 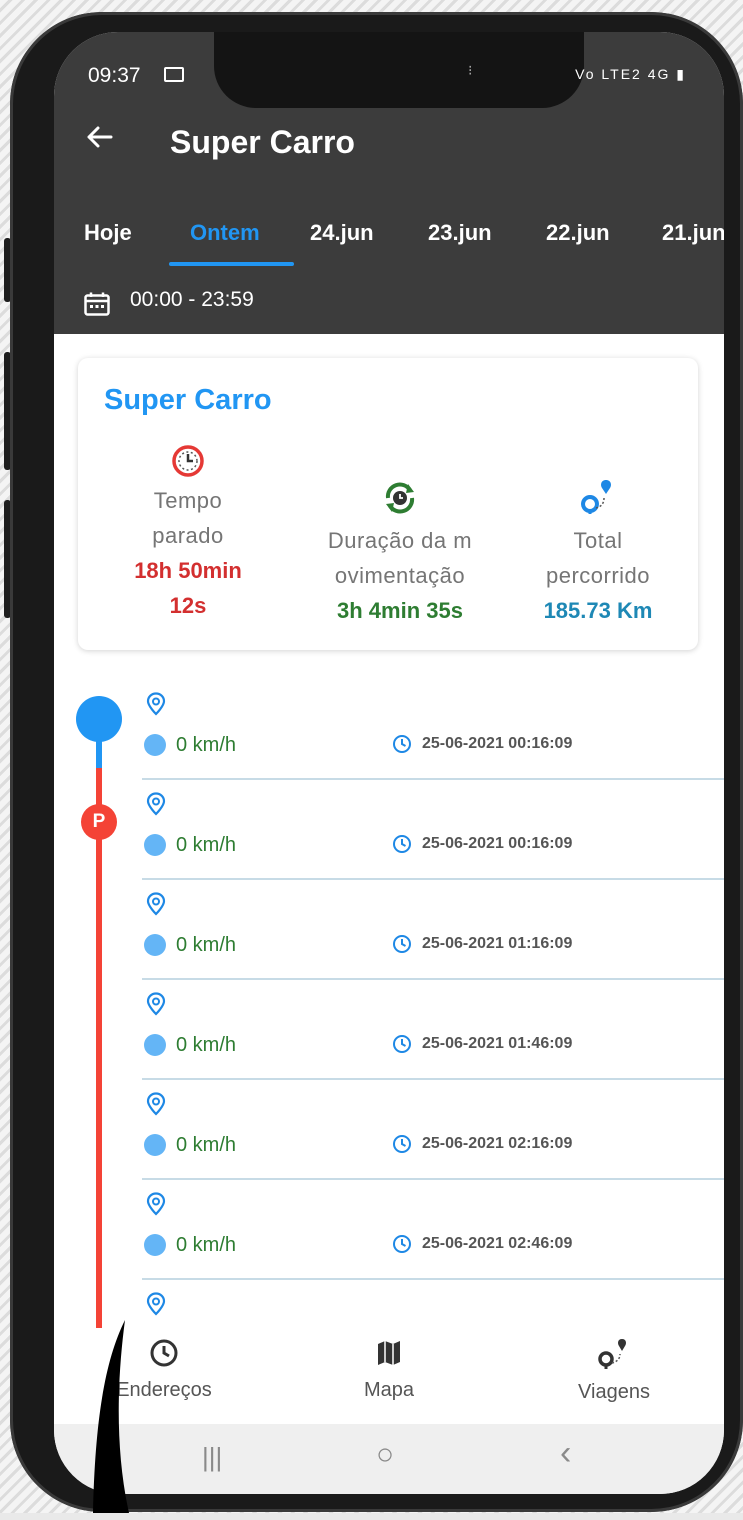 What do you see at coordinates (693, 233) in the screenshot?
I see `tab-21-jun: 21.jun` at bounding box center [693, 233].